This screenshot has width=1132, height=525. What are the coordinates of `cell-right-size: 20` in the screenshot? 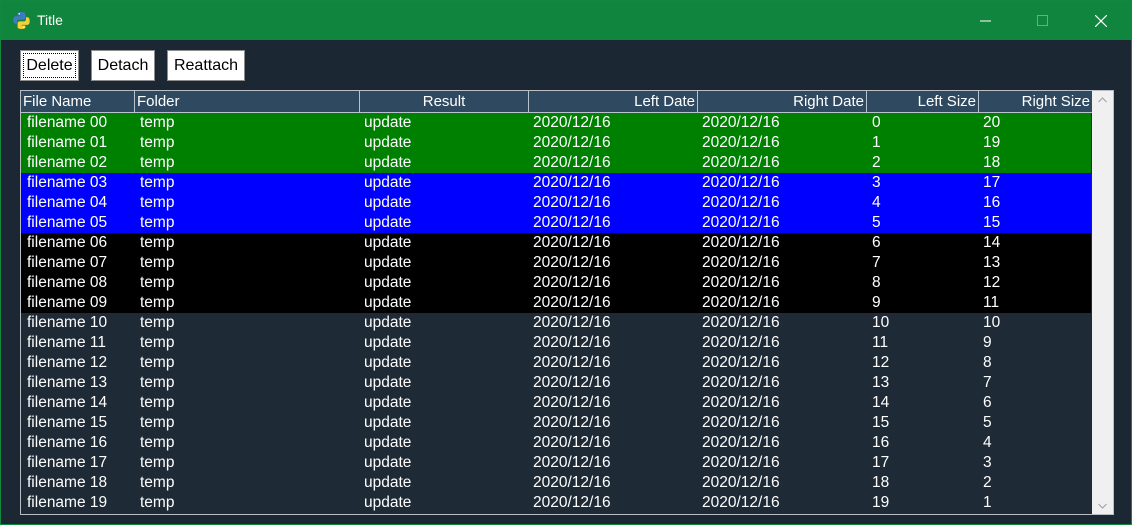 It's located at (992, 122).